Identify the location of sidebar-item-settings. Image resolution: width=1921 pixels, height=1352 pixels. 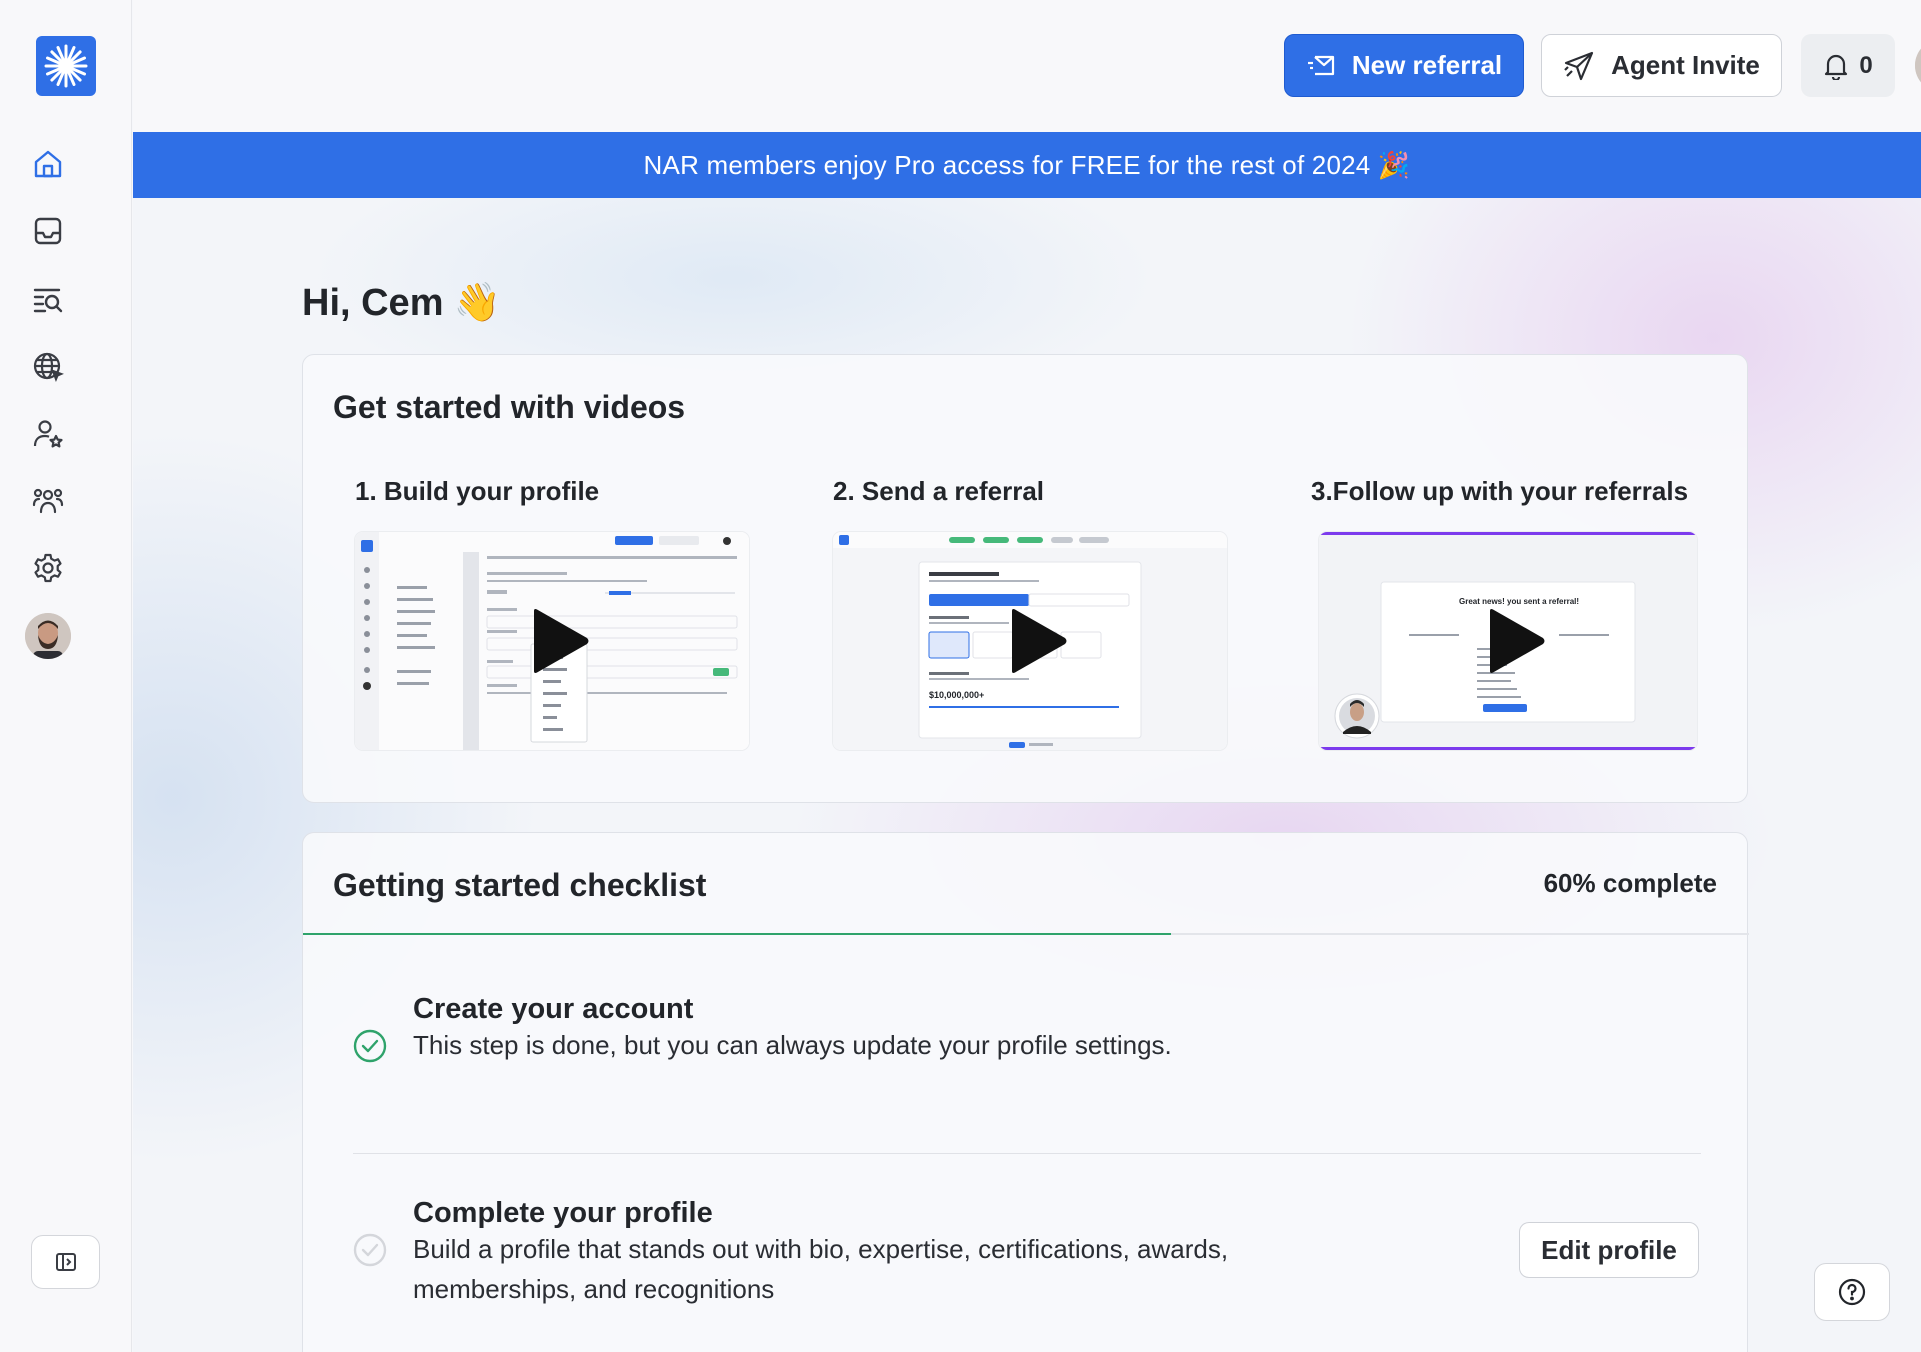
(48, 568).